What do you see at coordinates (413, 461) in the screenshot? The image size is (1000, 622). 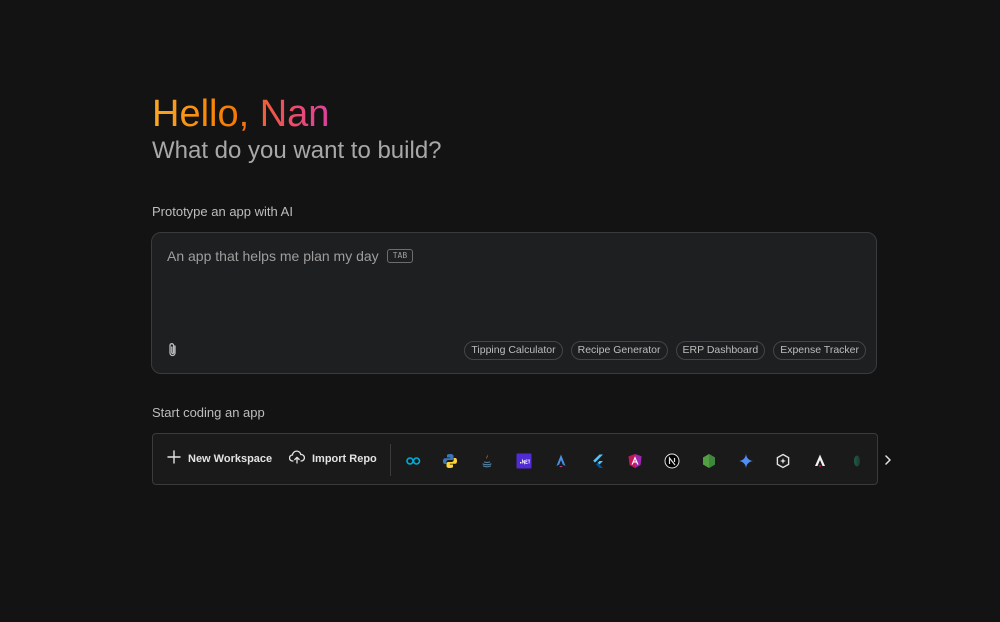 I see `go-icon` at bounding box center [413, 461].